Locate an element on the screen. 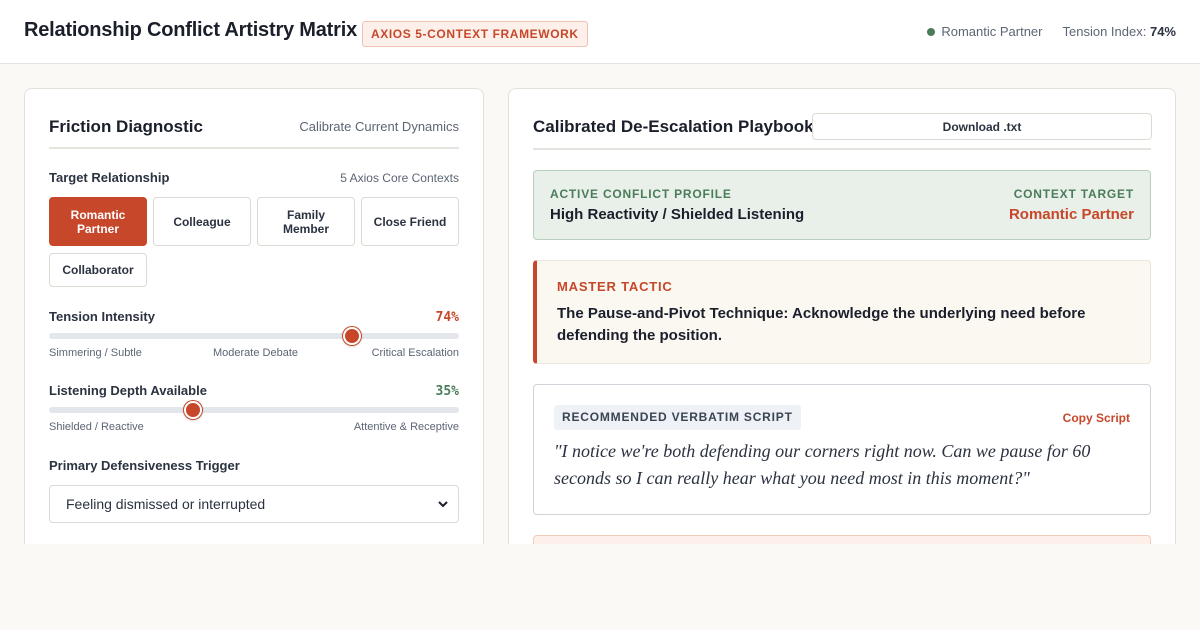 The height and width of the screenshot is (630, 1200). copy-script-button: Copy Script is located at coordinates (1096, 418).